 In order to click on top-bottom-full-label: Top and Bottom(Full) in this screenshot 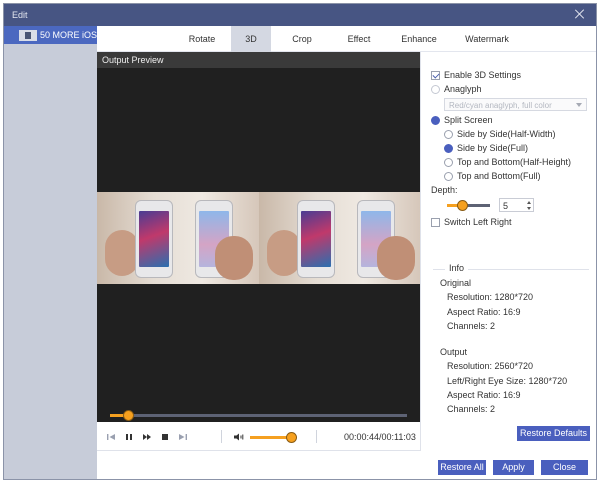, I will do `click(499, 176)`.